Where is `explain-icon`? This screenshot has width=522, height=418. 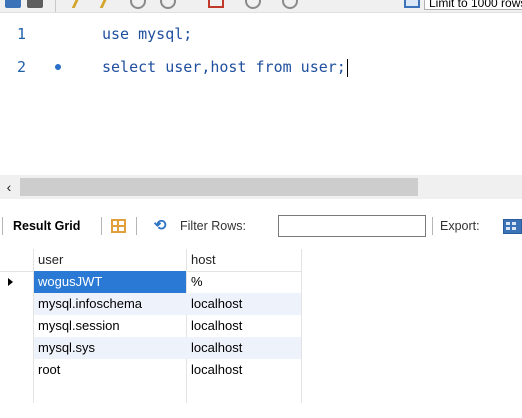
explain-icon is located at coordinates (138, 4).